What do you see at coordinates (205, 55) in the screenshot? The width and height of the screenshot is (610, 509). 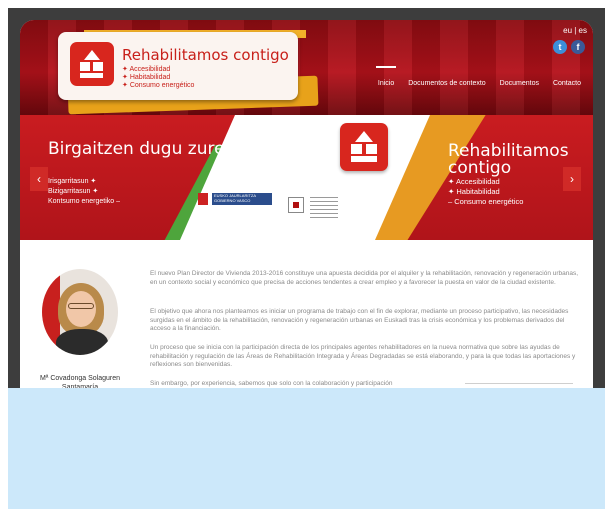 I see `logo-title: Rehabilitamos contigo` at bounding box center [205, 55].